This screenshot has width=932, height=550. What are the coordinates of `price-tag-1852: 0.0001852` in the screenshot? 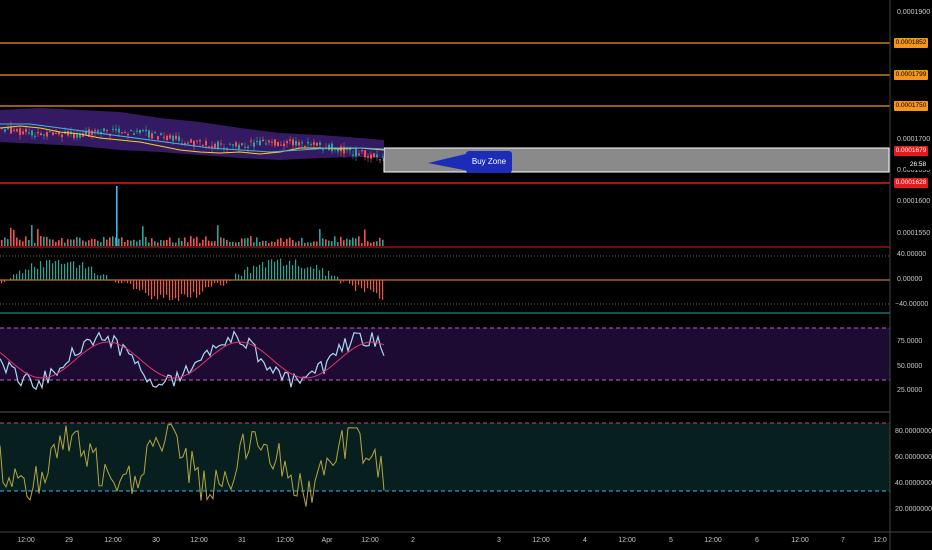 It's located at (911, 43).